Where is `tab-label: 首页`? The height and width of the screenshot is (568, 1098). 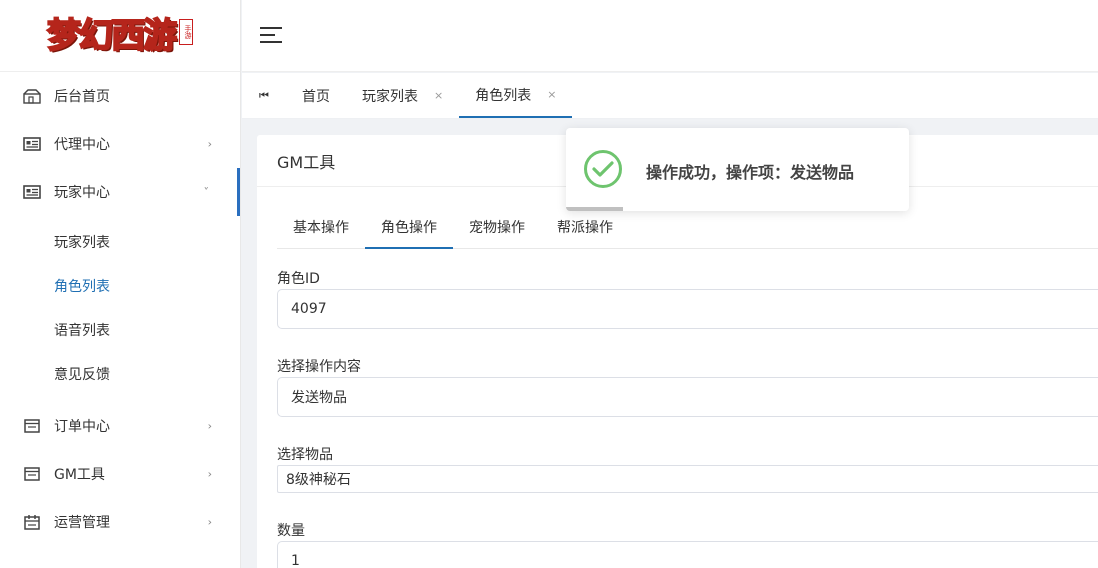
tab-label: 首页 is located at coordinates (316, 96).